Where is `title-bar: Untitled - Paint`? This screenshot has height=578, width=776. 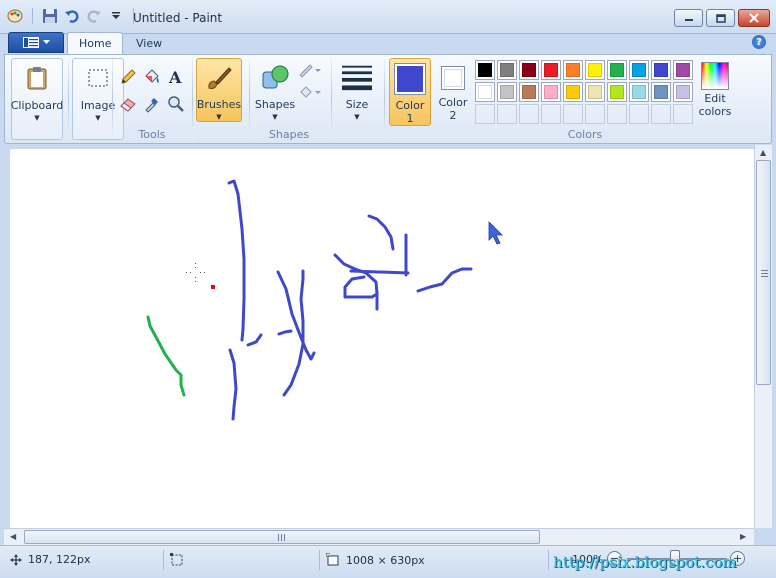 title-bar: Untitled - Paint is located at coordinates (388, 17).